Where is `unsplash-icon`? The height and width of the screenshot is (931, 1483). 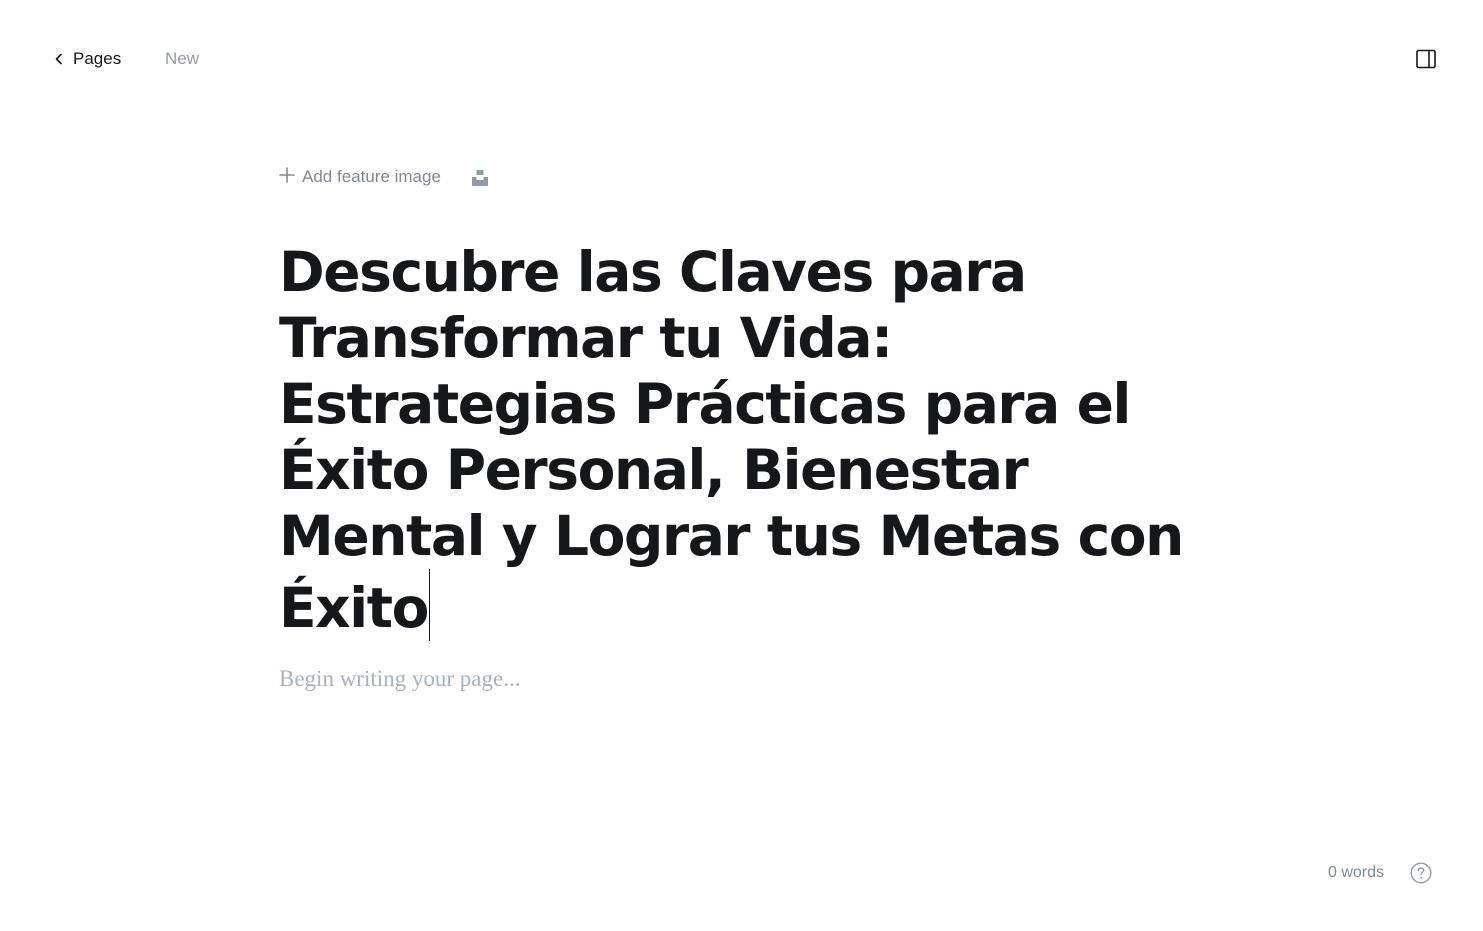
unsplash-icon is located at coordinates (480, 180).